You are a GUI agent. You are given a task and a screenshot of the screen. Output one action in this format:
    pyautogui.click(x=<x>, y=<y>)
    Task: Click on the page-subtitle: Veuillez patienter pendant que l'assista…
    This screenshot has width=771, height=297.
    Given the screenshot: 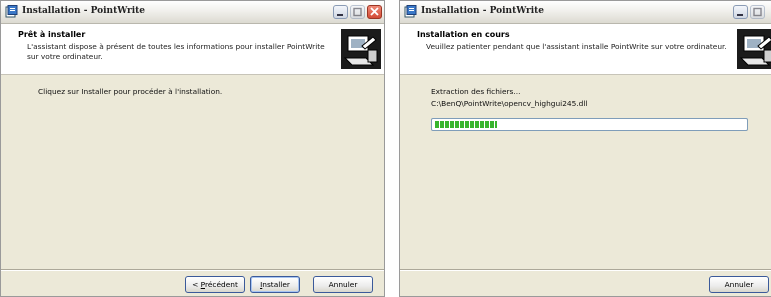 What is the action you would take?
    pyautogui.click(x=576, y=46)
    